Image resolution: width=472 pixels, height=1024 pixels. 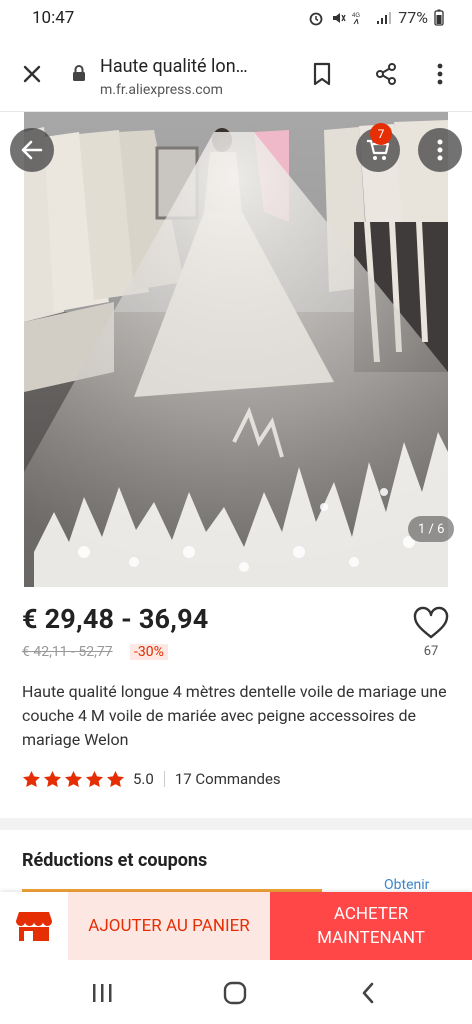 I want to click on discount-badge: -30%, so click(x=149, y=652).